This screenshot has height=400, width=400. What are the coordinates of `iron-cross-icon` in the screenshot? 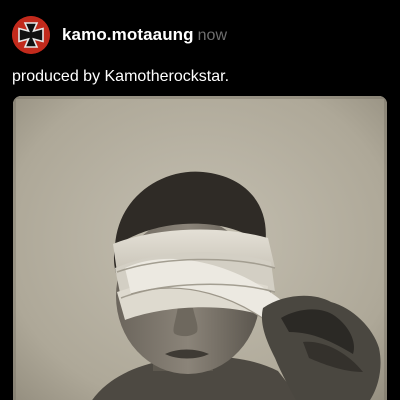 It's located at (31, 35).